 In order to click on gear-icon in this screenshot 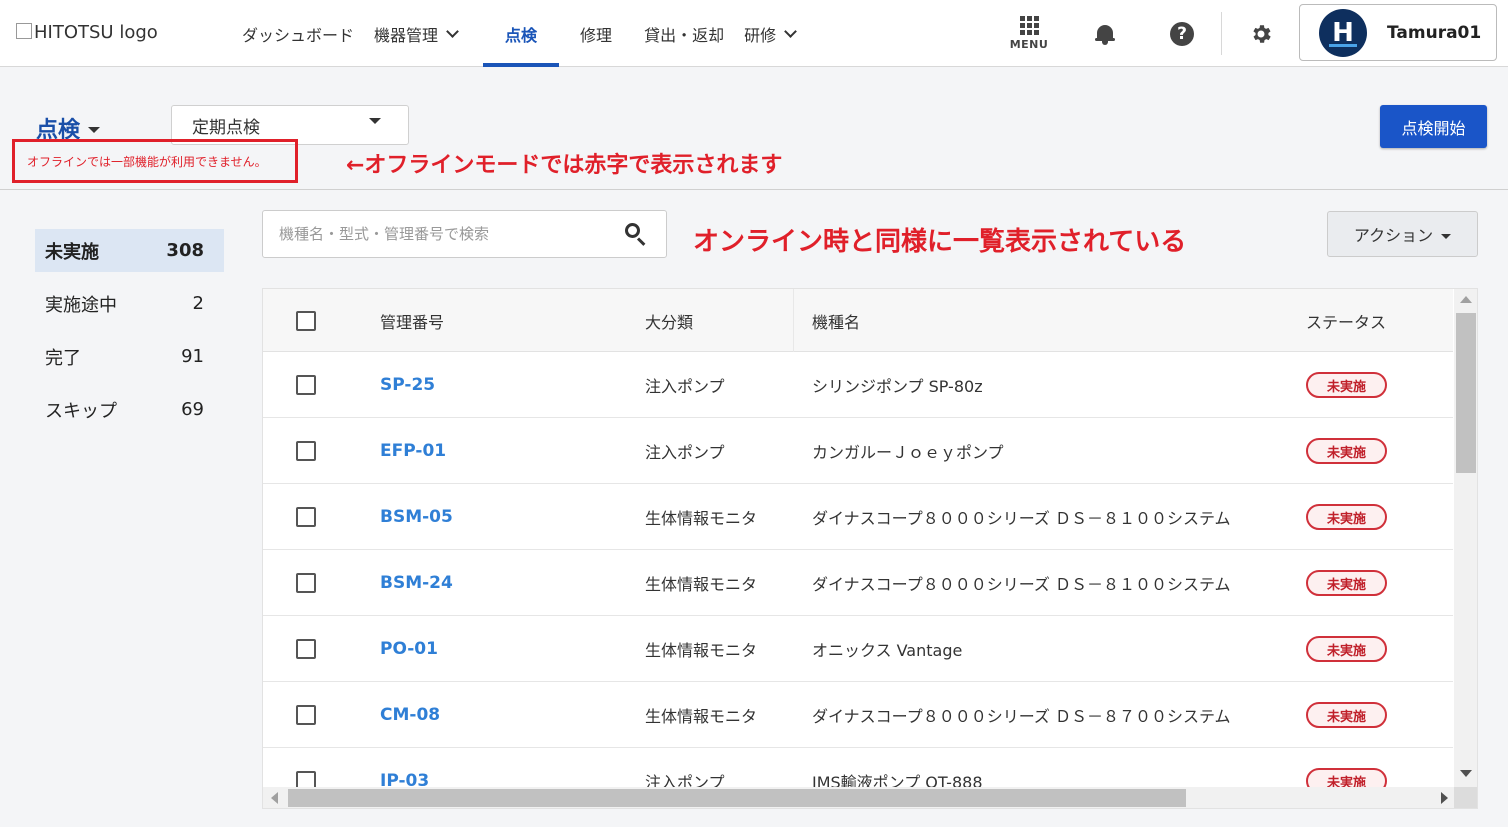, I will do `click(1262, 33)`.